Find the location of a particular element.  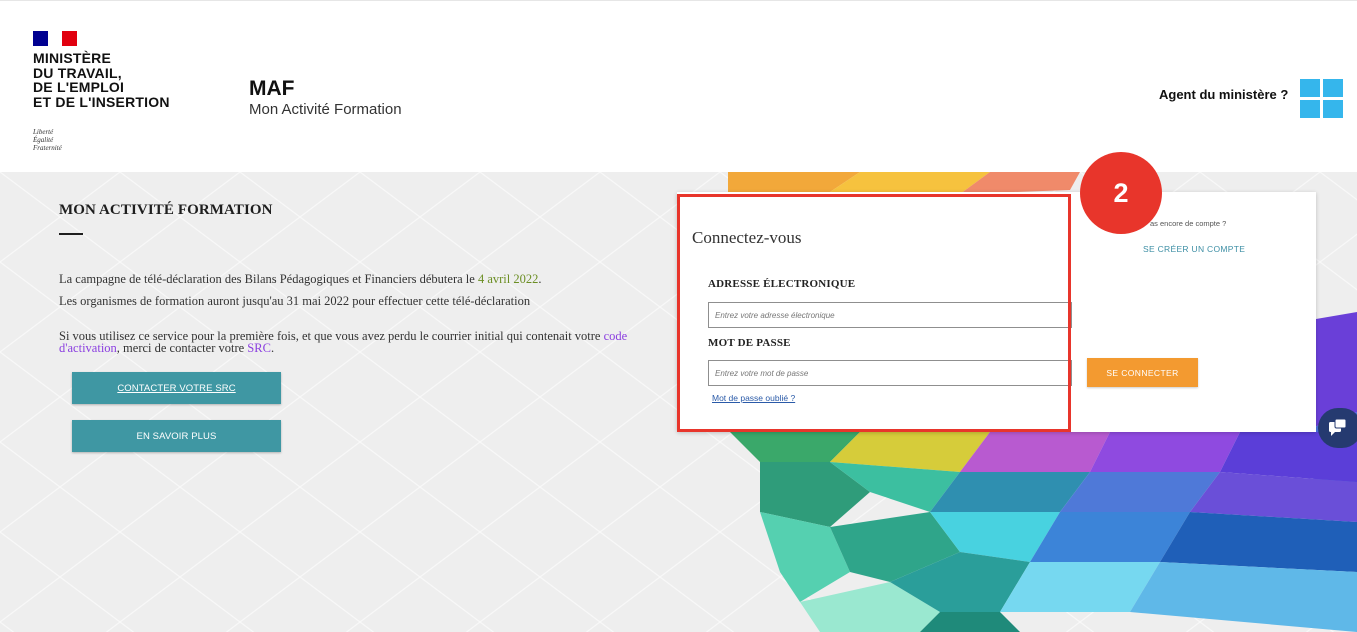

republic-devise: Liberté Égalité Fraternité is located at coordinates (47, 140).